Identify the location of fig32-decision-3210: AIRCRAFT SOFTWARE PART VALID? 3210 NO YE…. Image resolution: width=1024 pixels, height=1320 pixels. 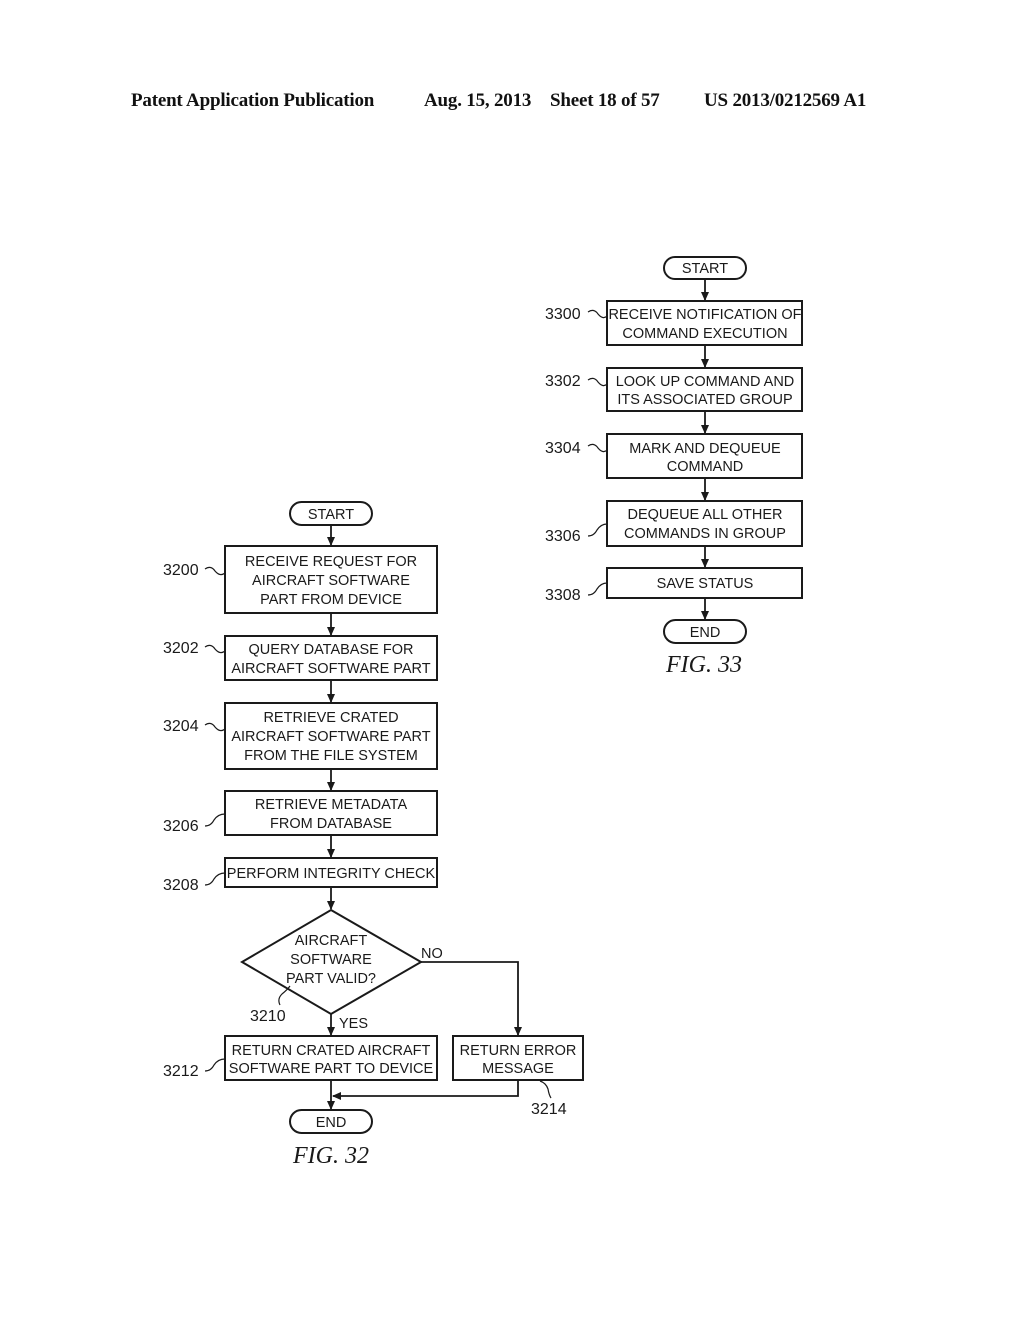
(341, 970).